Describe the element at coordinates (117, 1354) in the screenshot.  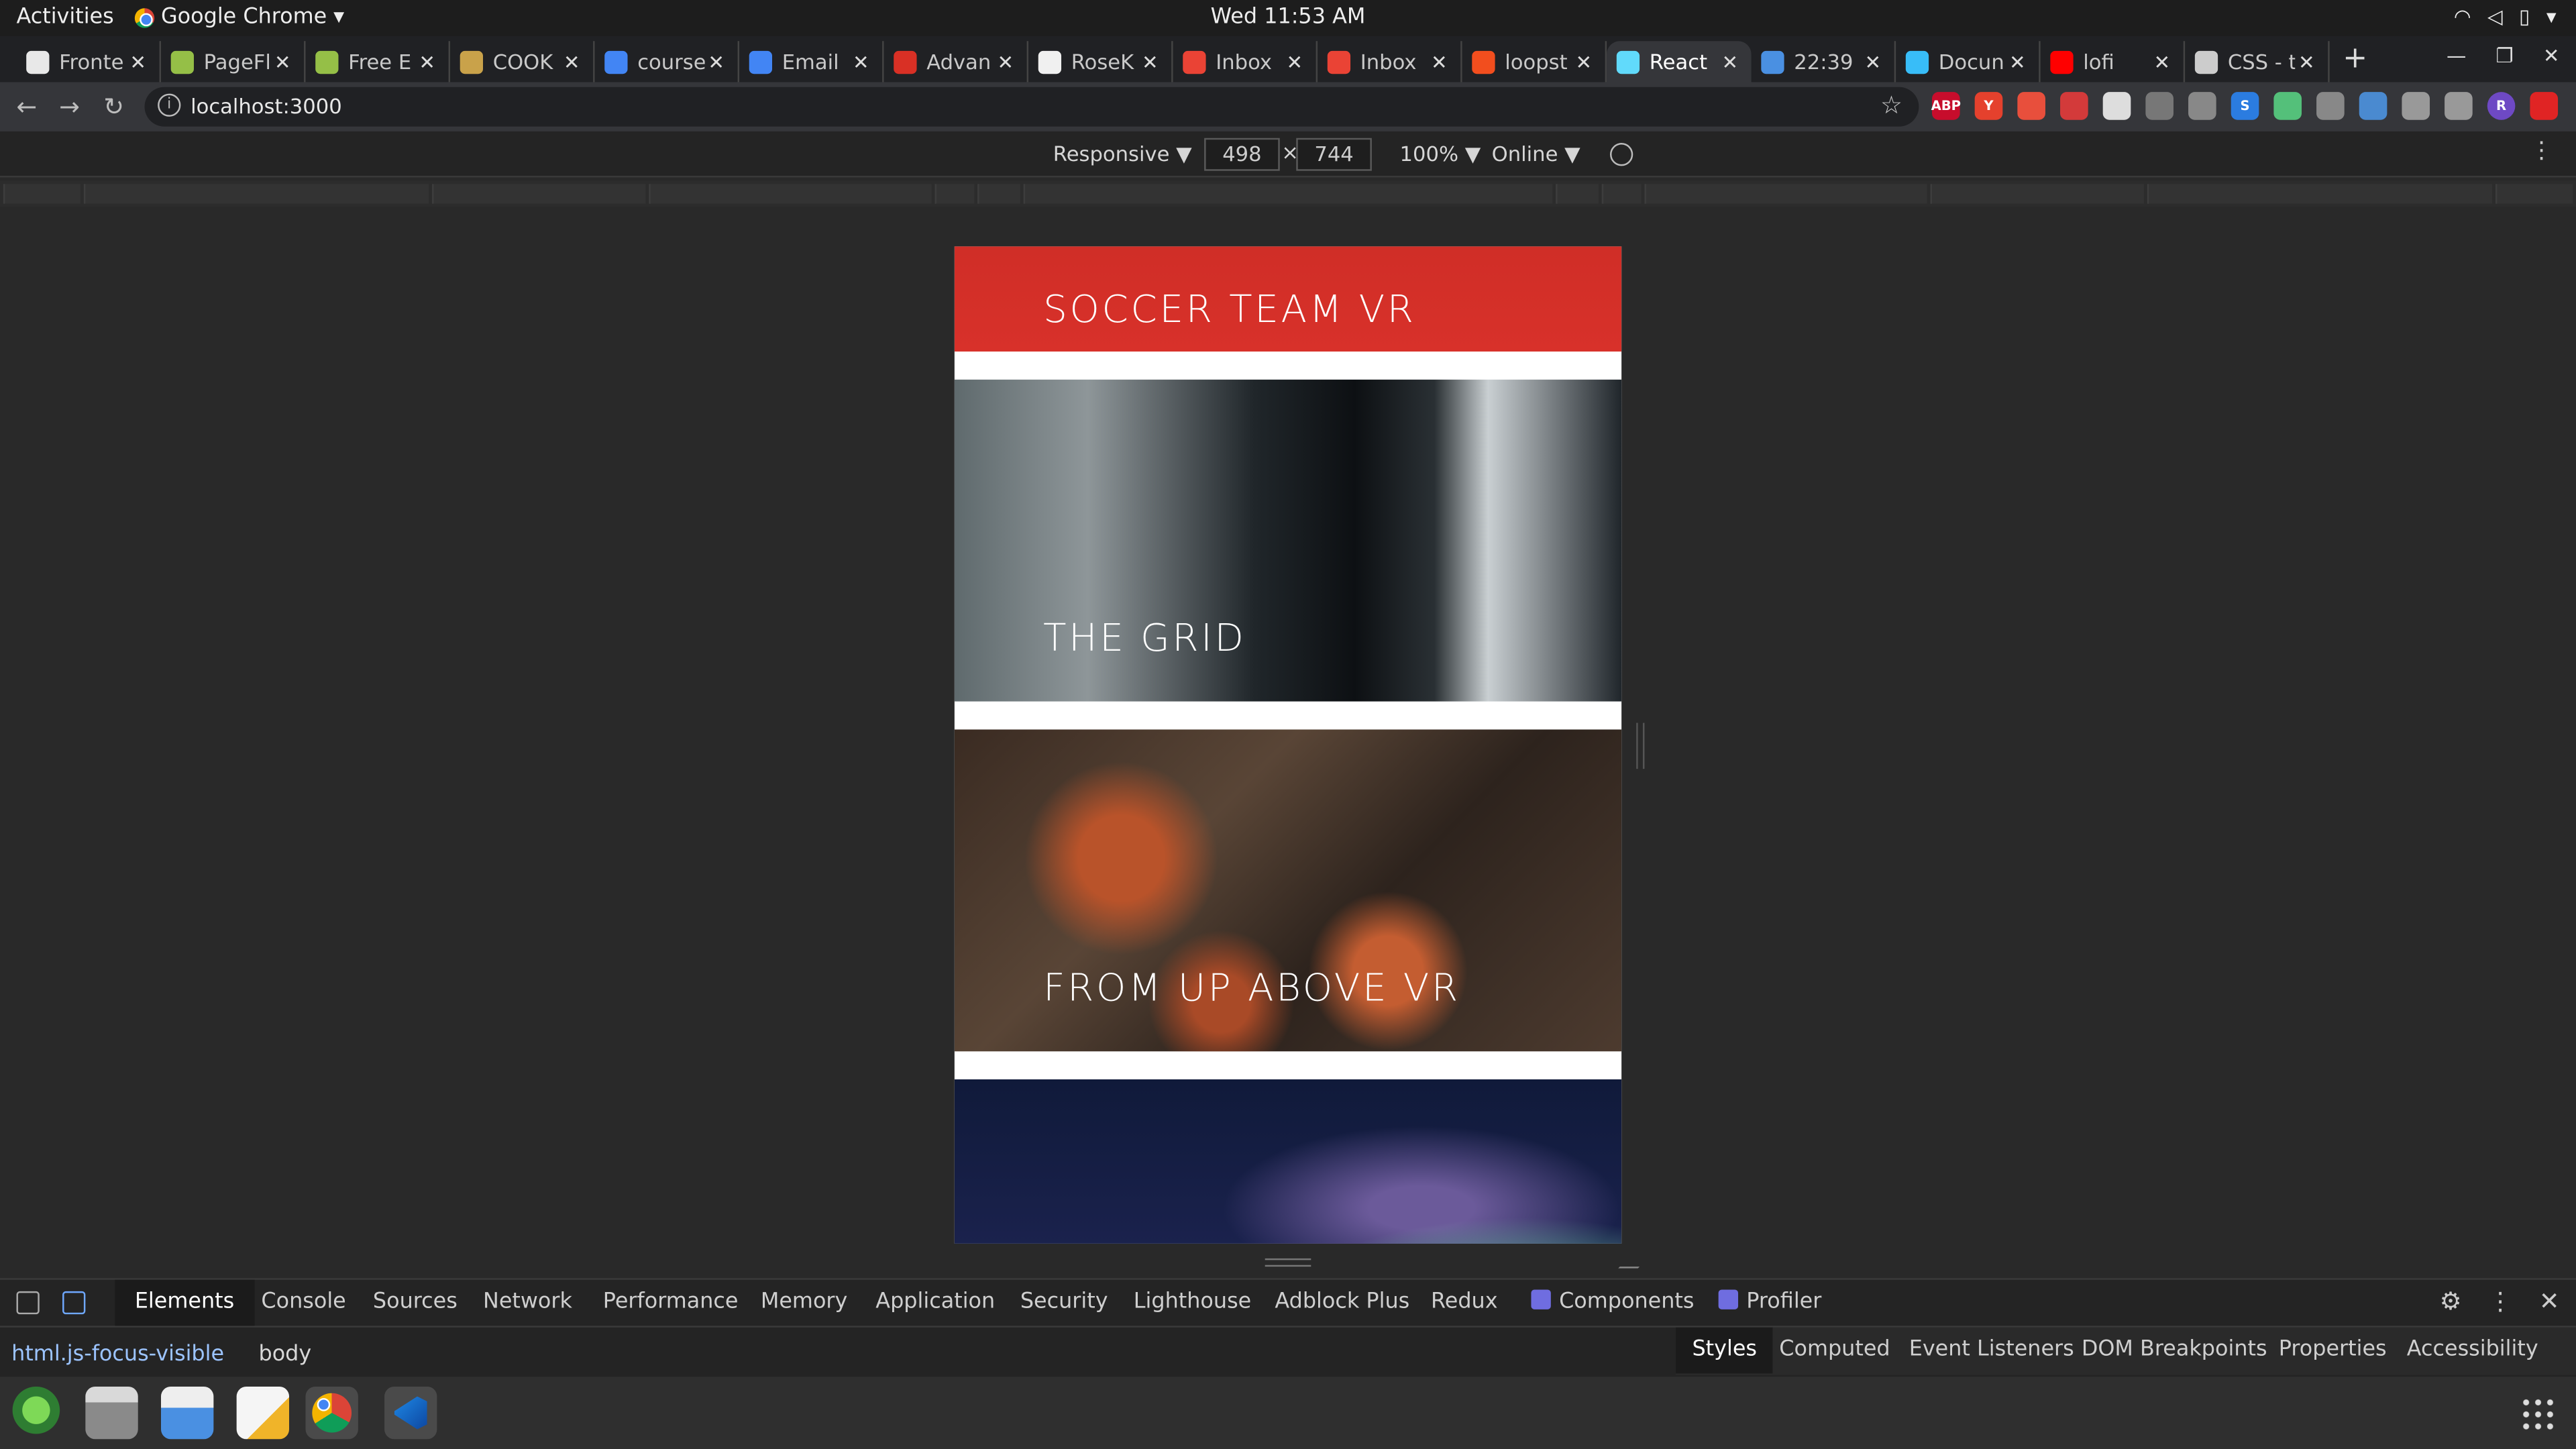
I see `breadcrumb-item: html.js-focus-visible` at that location.